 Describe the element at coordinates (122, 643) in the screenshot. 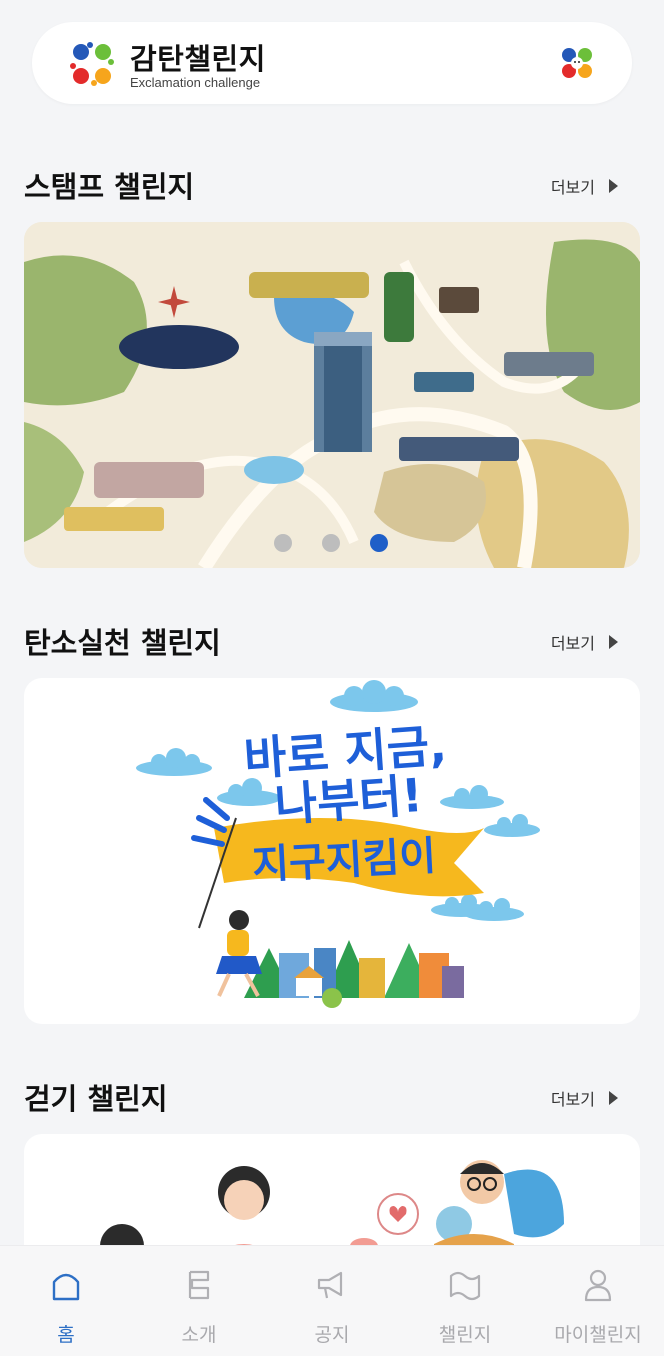

I see `section-title-carbon: 탄소실천 챌린지` at that location.